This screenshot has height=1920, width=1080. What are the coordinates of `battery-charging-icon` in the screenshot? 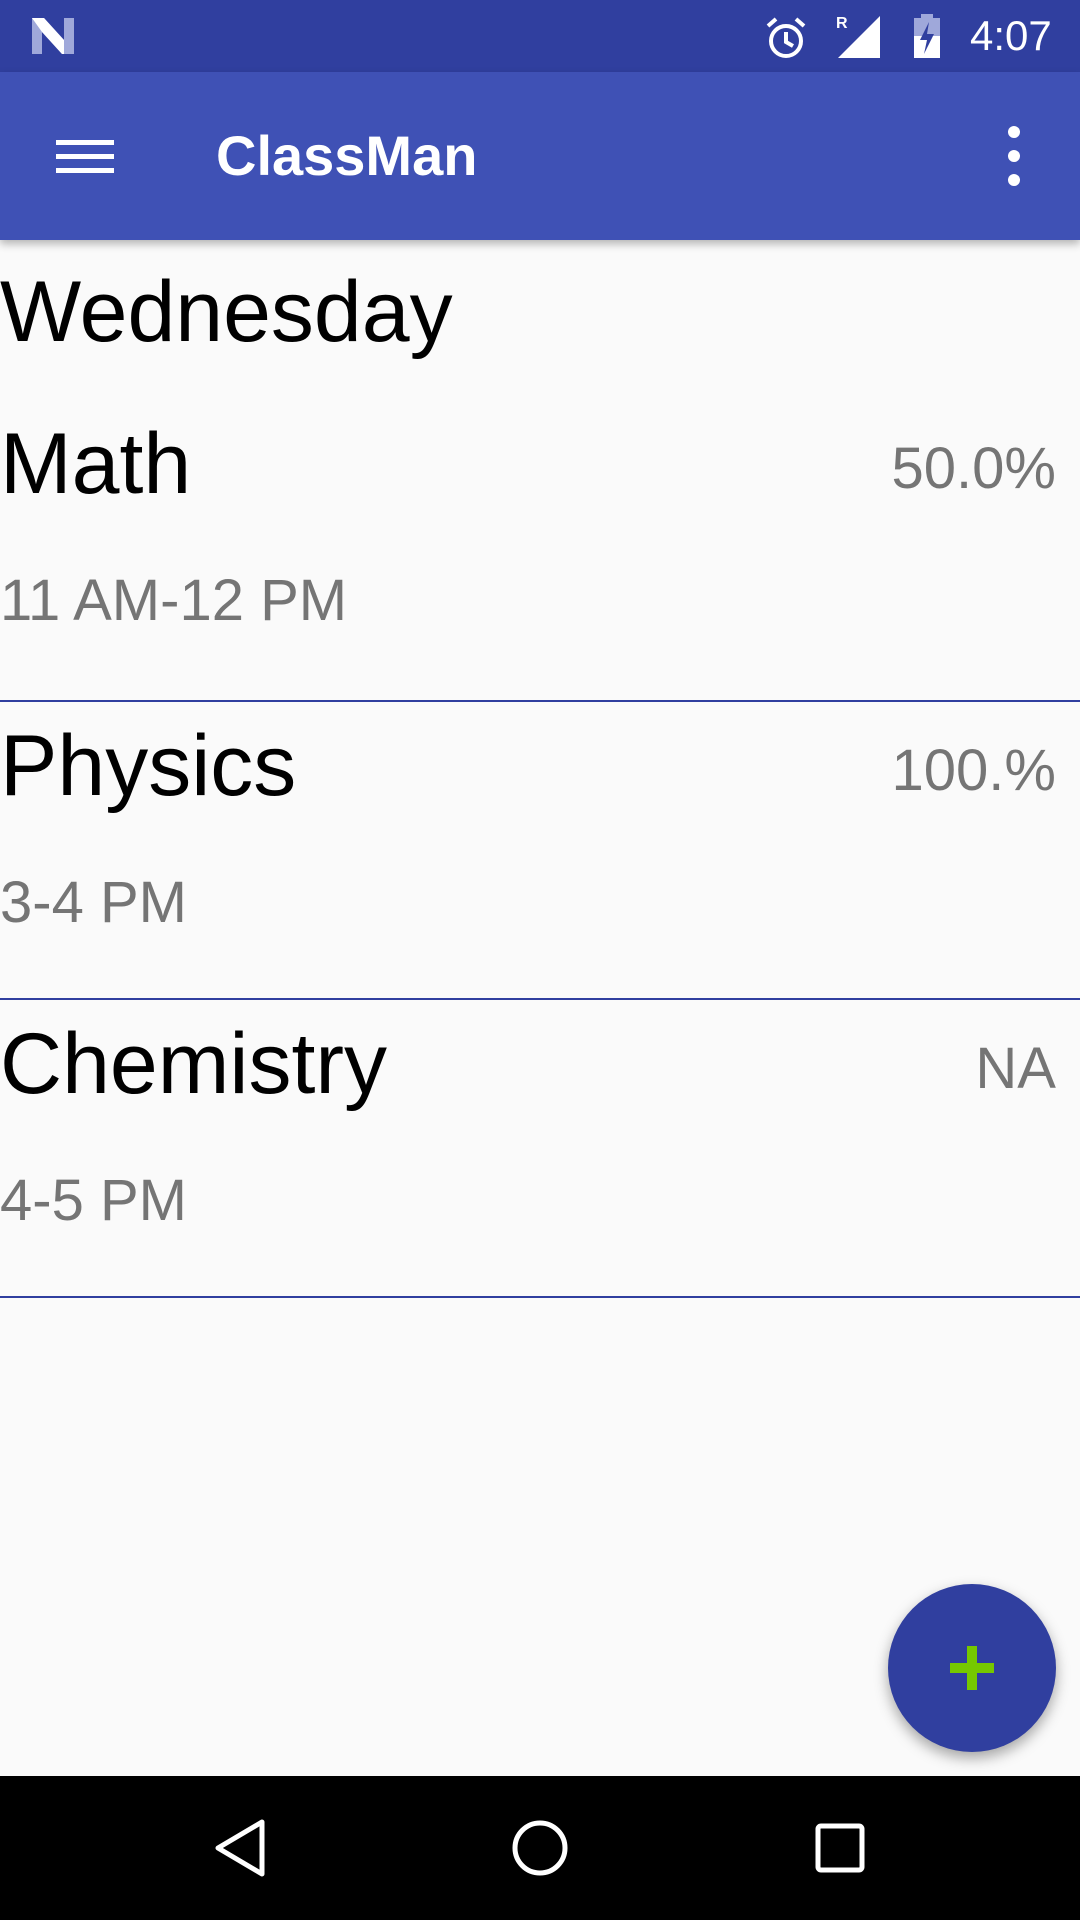 It's located at (927, 36).